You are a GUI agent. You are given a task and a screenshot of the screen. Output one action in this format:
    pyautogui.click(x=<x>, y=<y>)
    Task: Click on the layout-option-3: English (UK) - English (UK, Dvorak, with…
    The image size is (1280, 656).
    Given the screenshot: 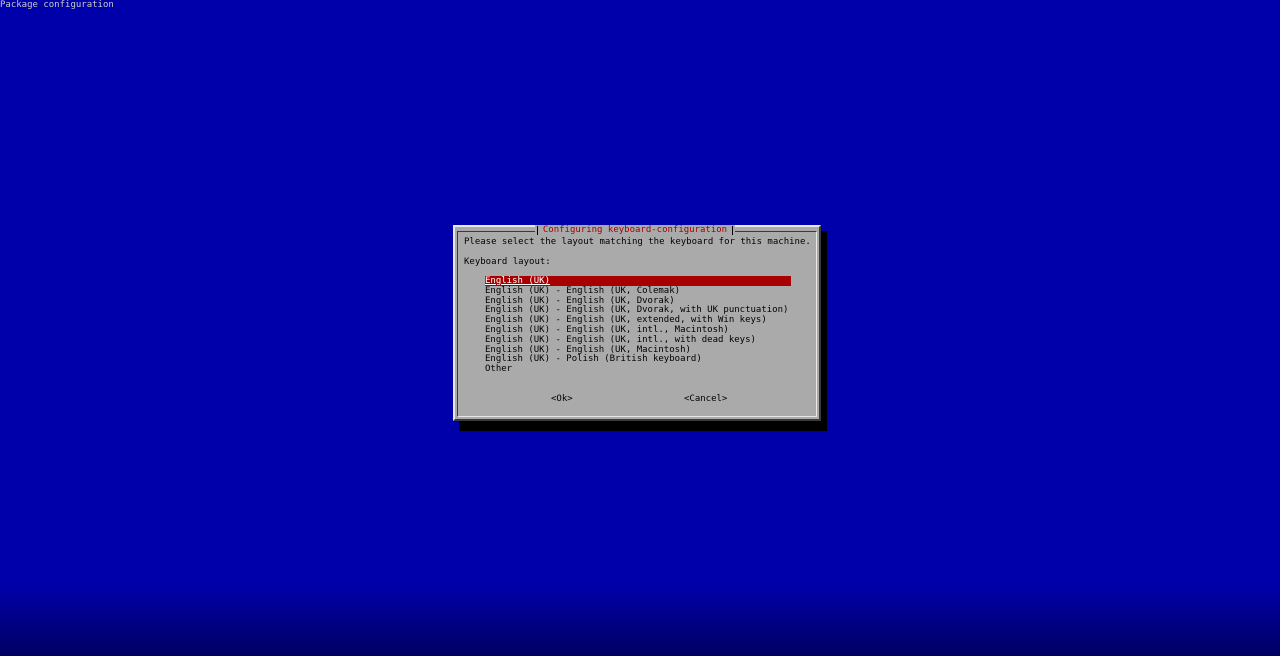 What is the action you would take?
    pyautogui.click(x=638, y=310)
    